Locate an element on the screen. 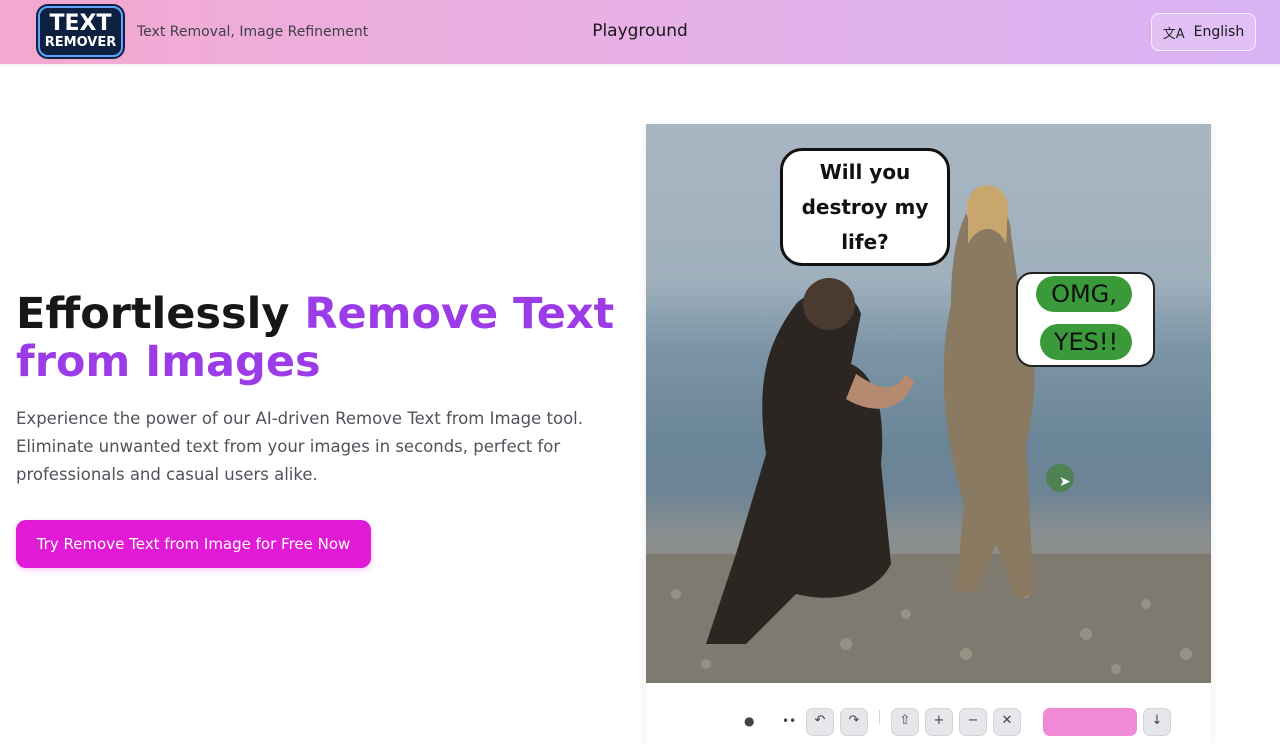  language-selector-button: 文A English is located at coordinates (1203, 32).